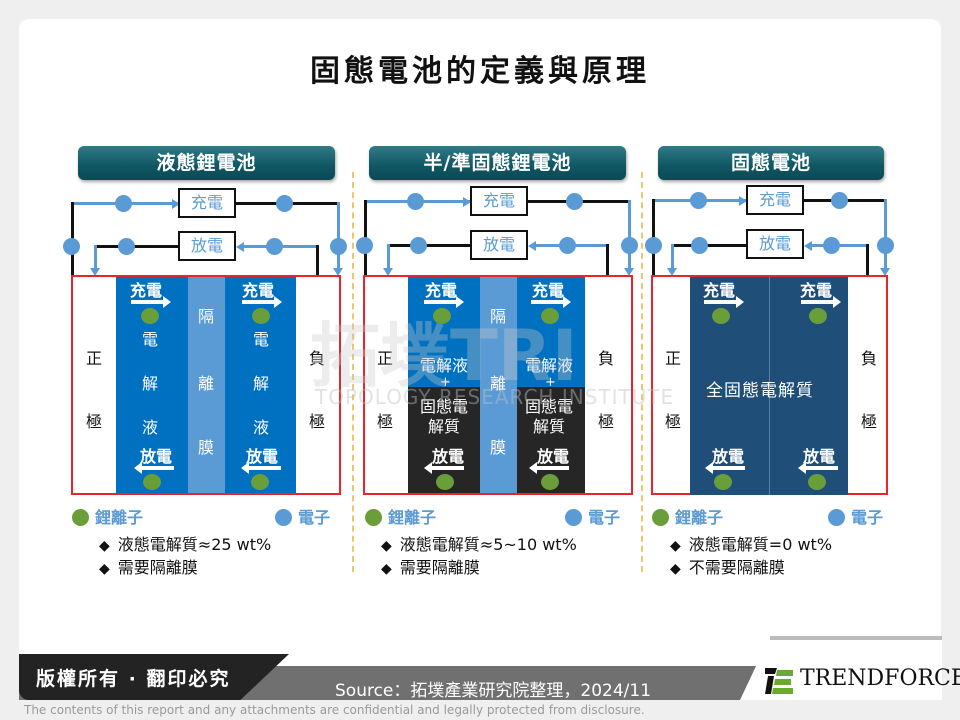 This screenshot has height=720, width=960. What do you see at coordinates (856, 638) in the screenshot?
I see `logo-divider` at bounding box center [856, 638].